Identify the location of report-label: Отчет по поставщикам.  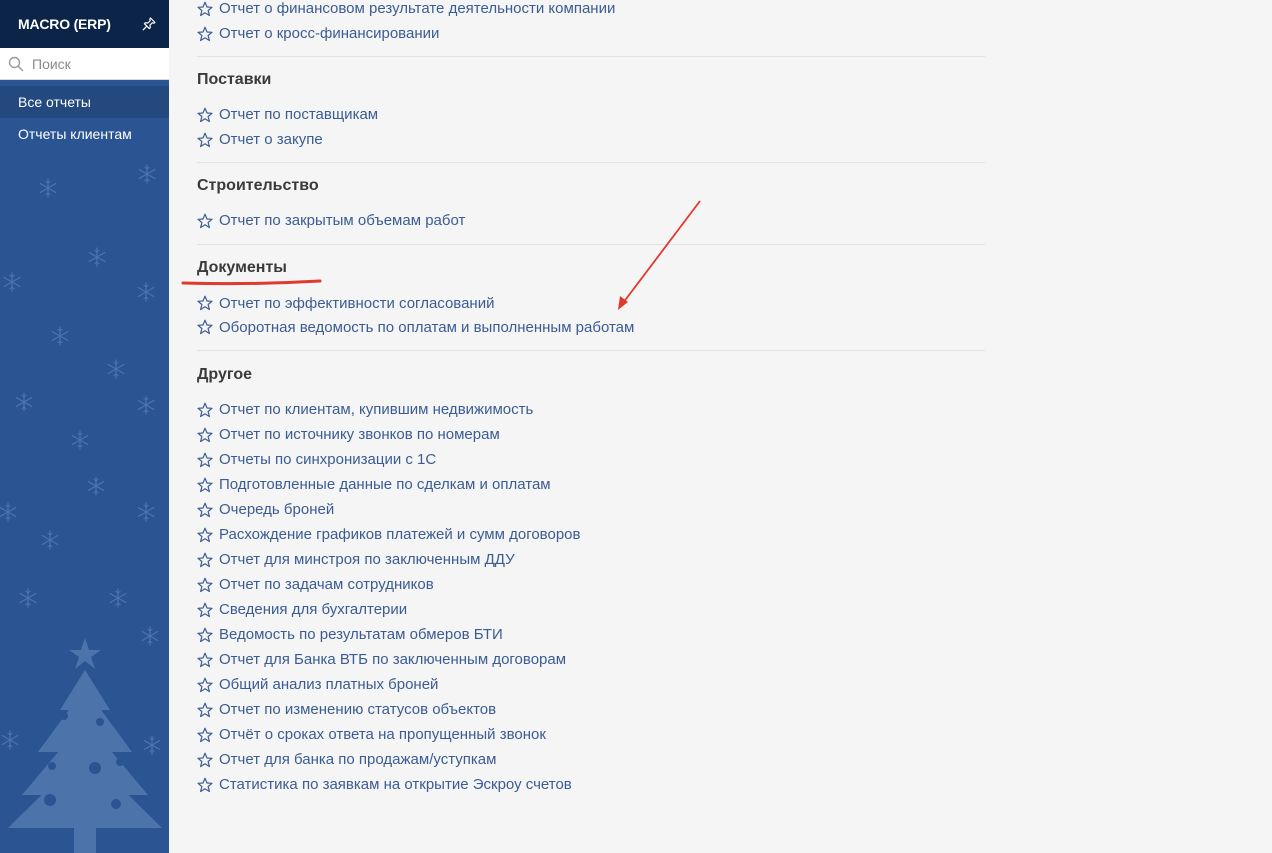
(299, 114).